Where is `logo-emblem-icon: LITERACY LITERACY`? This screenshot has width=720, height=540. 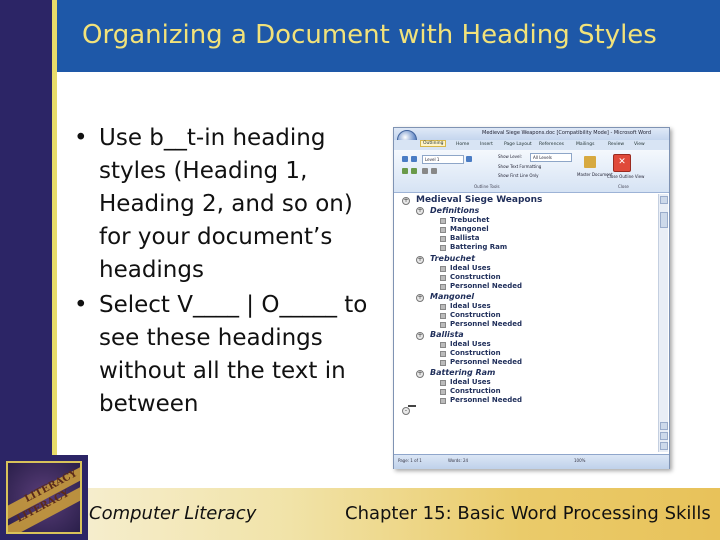
logo-emblem-icon: LITERACY LITERACY is located at coordinates (44, 497).